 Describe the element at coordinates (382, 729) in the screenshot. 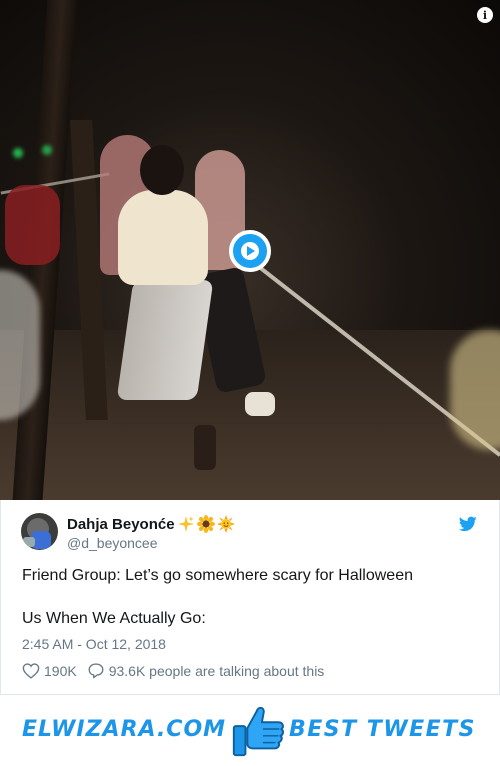

I see `banner-tagline: BEST TWEETS` at that location.